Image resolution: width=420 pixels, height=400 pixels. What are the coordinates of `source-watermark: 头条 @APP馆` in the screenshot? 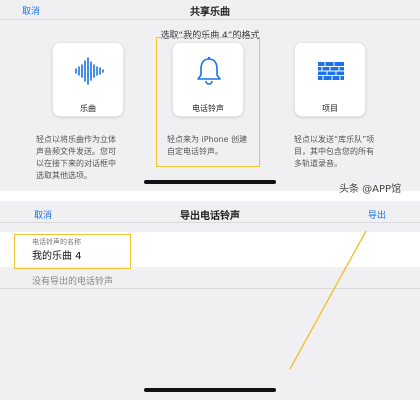 It's located at (370, 189).